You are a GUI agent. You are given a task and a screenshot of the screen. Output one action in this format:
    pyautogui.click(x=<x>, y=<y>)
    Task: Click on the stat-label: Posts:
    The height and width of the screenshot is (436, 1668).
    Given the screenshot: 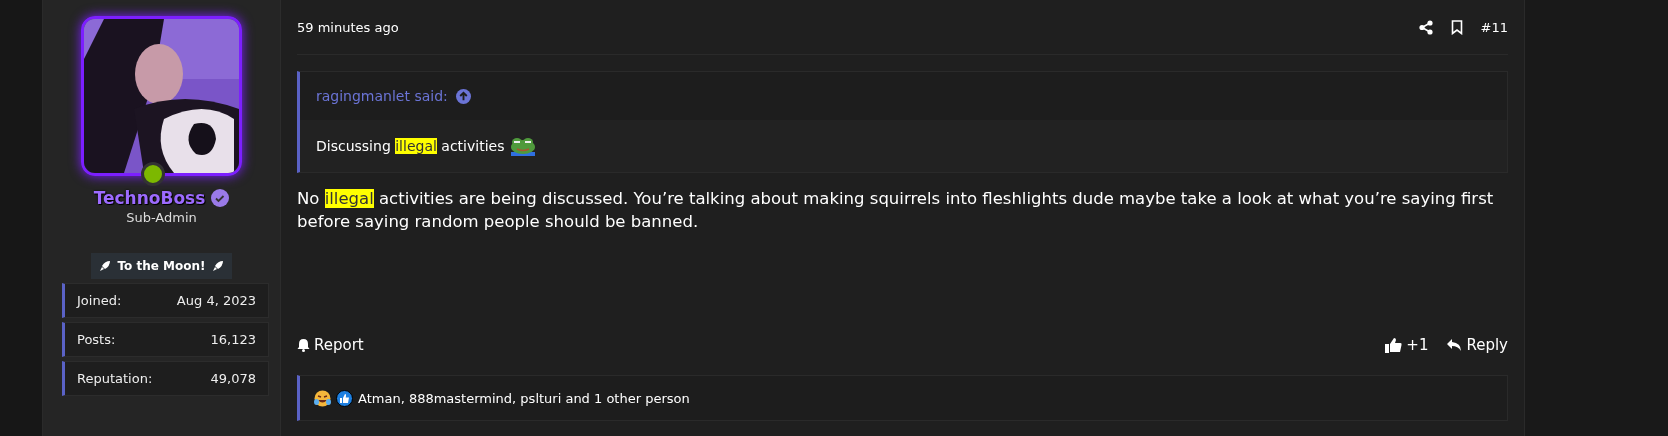 What is the action you would take?
    pyautogui.click(x=96, y=339)
    